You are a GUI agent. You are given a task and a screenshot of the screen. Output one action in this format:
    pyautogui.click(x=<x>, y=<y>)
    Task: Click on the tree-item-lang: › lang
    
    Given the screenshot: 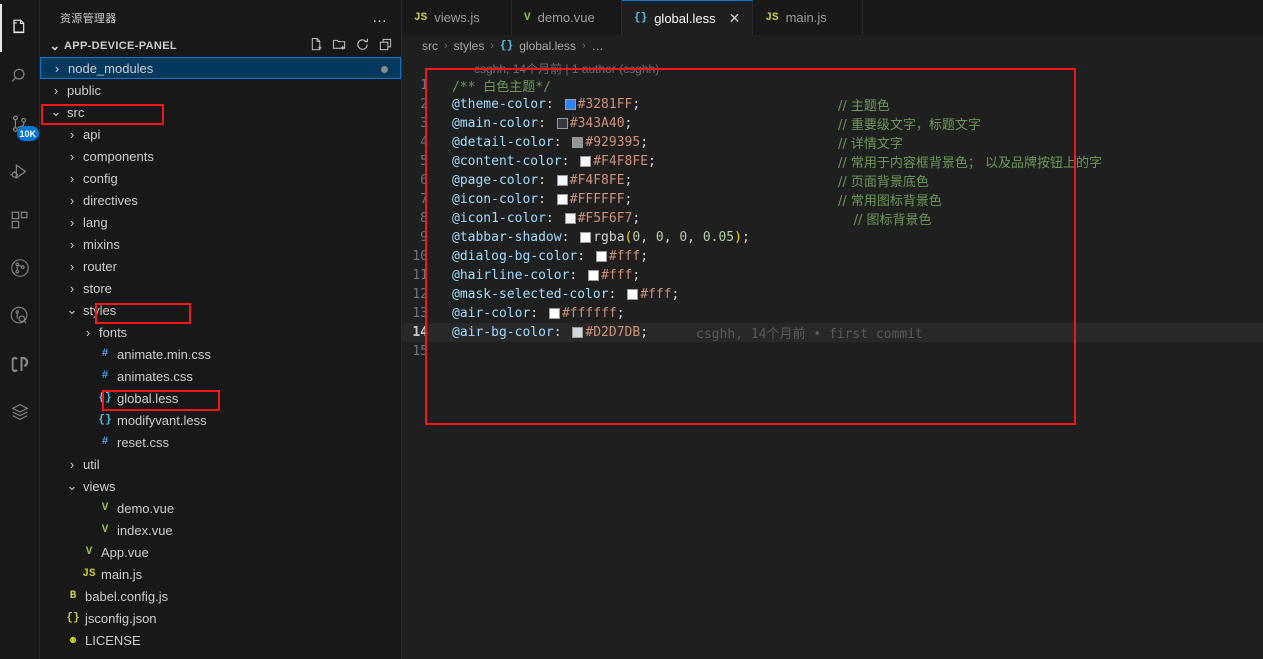 What is the action you would take?
    pyautogui.click(x=220, y=222)
    